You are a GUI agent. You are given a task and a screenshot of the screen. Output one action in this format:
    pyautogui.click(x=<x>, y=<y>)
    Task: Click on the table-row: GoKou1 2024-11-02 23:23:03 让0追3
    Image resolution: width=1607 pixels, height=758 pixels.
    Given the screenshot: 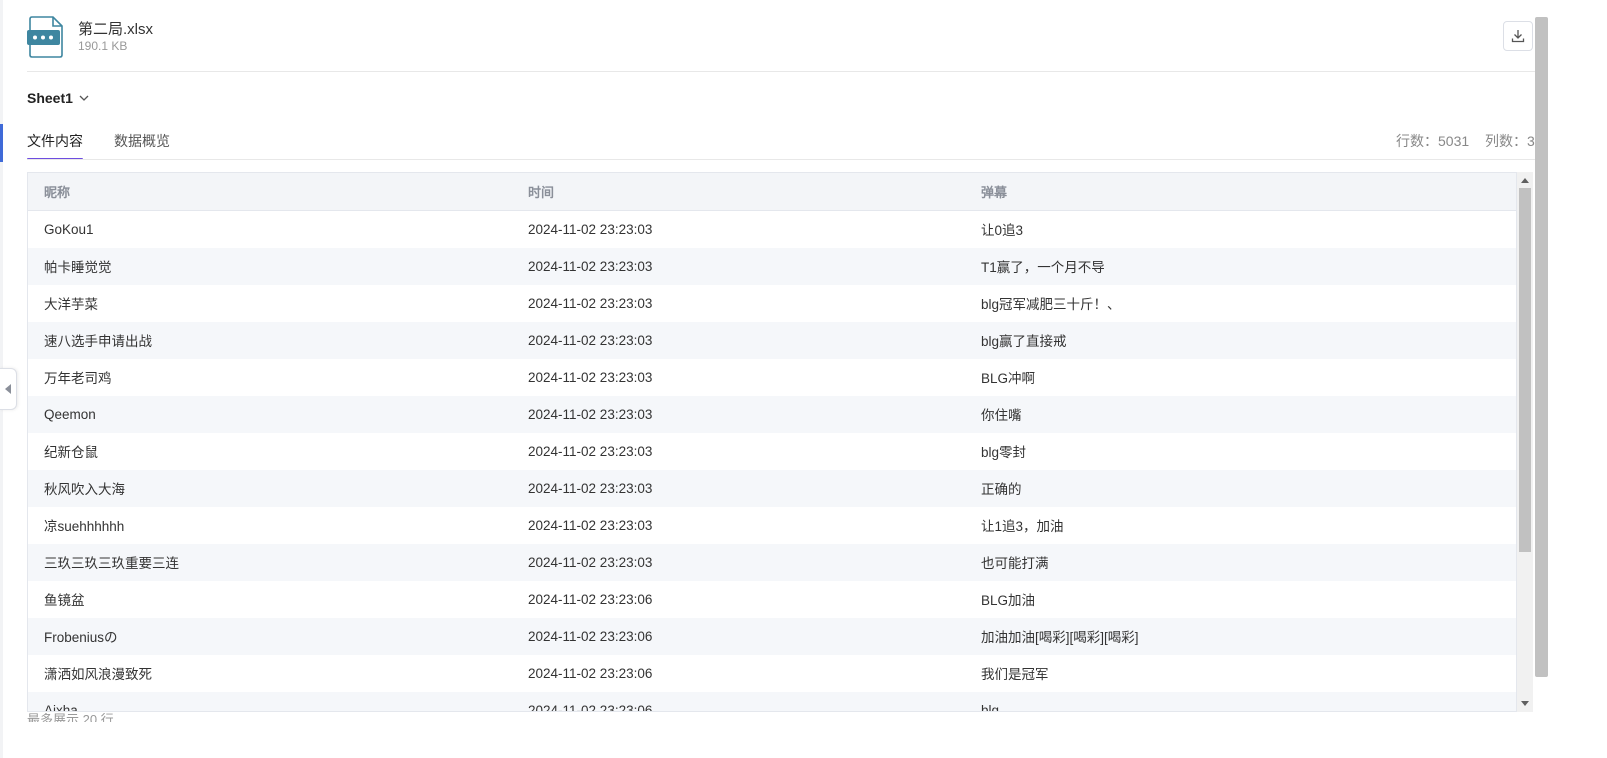 What is the action you would take?
    pyautogui.click(x=772, y=229)
    